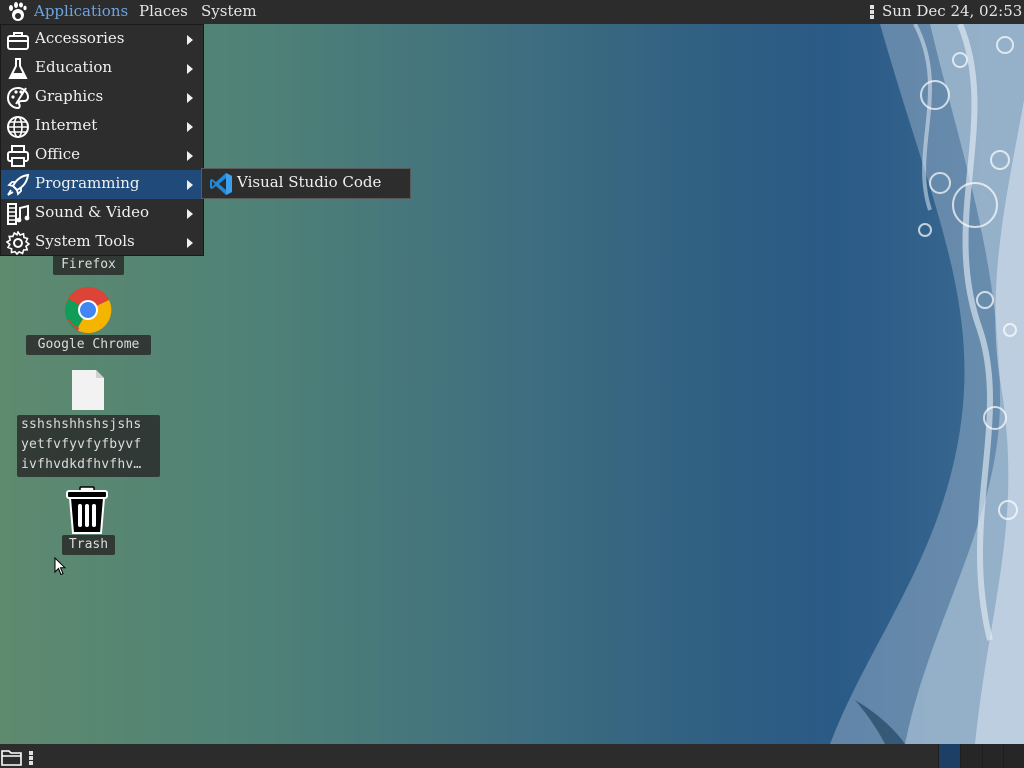 This screenshot has width=1024, height=768. I want to click on menu-item-education: Education, so click(102, 68).